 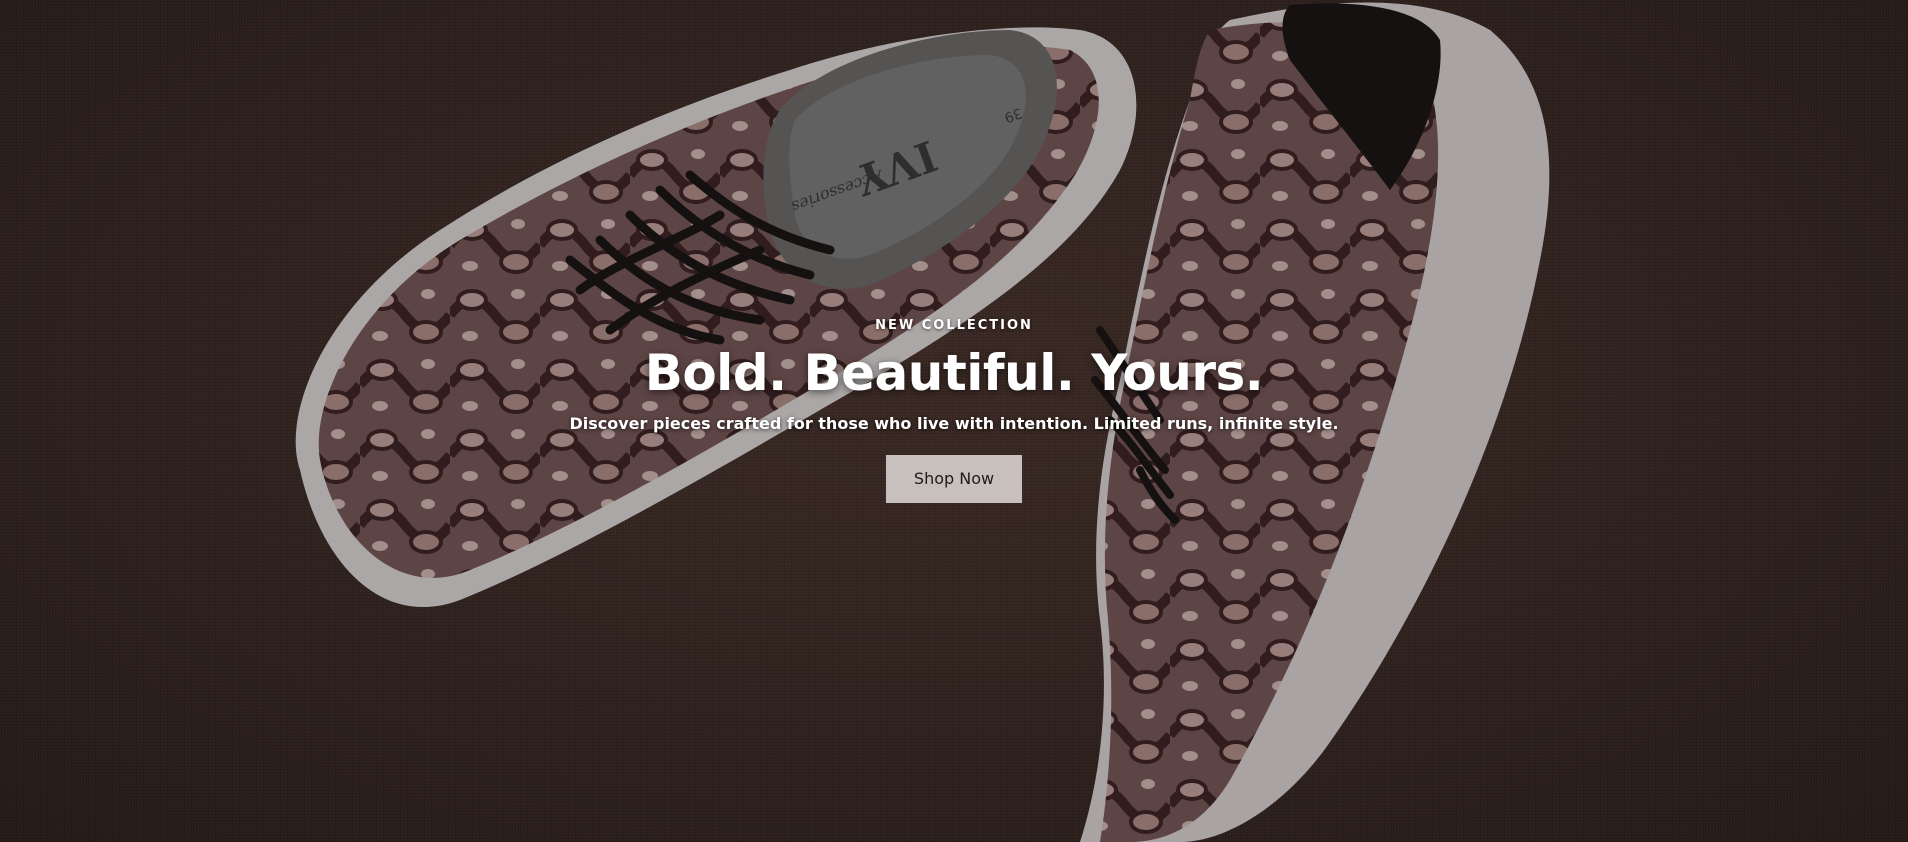 I want to click on shop-now-button: Shop Now, so click(x=954, y=478).